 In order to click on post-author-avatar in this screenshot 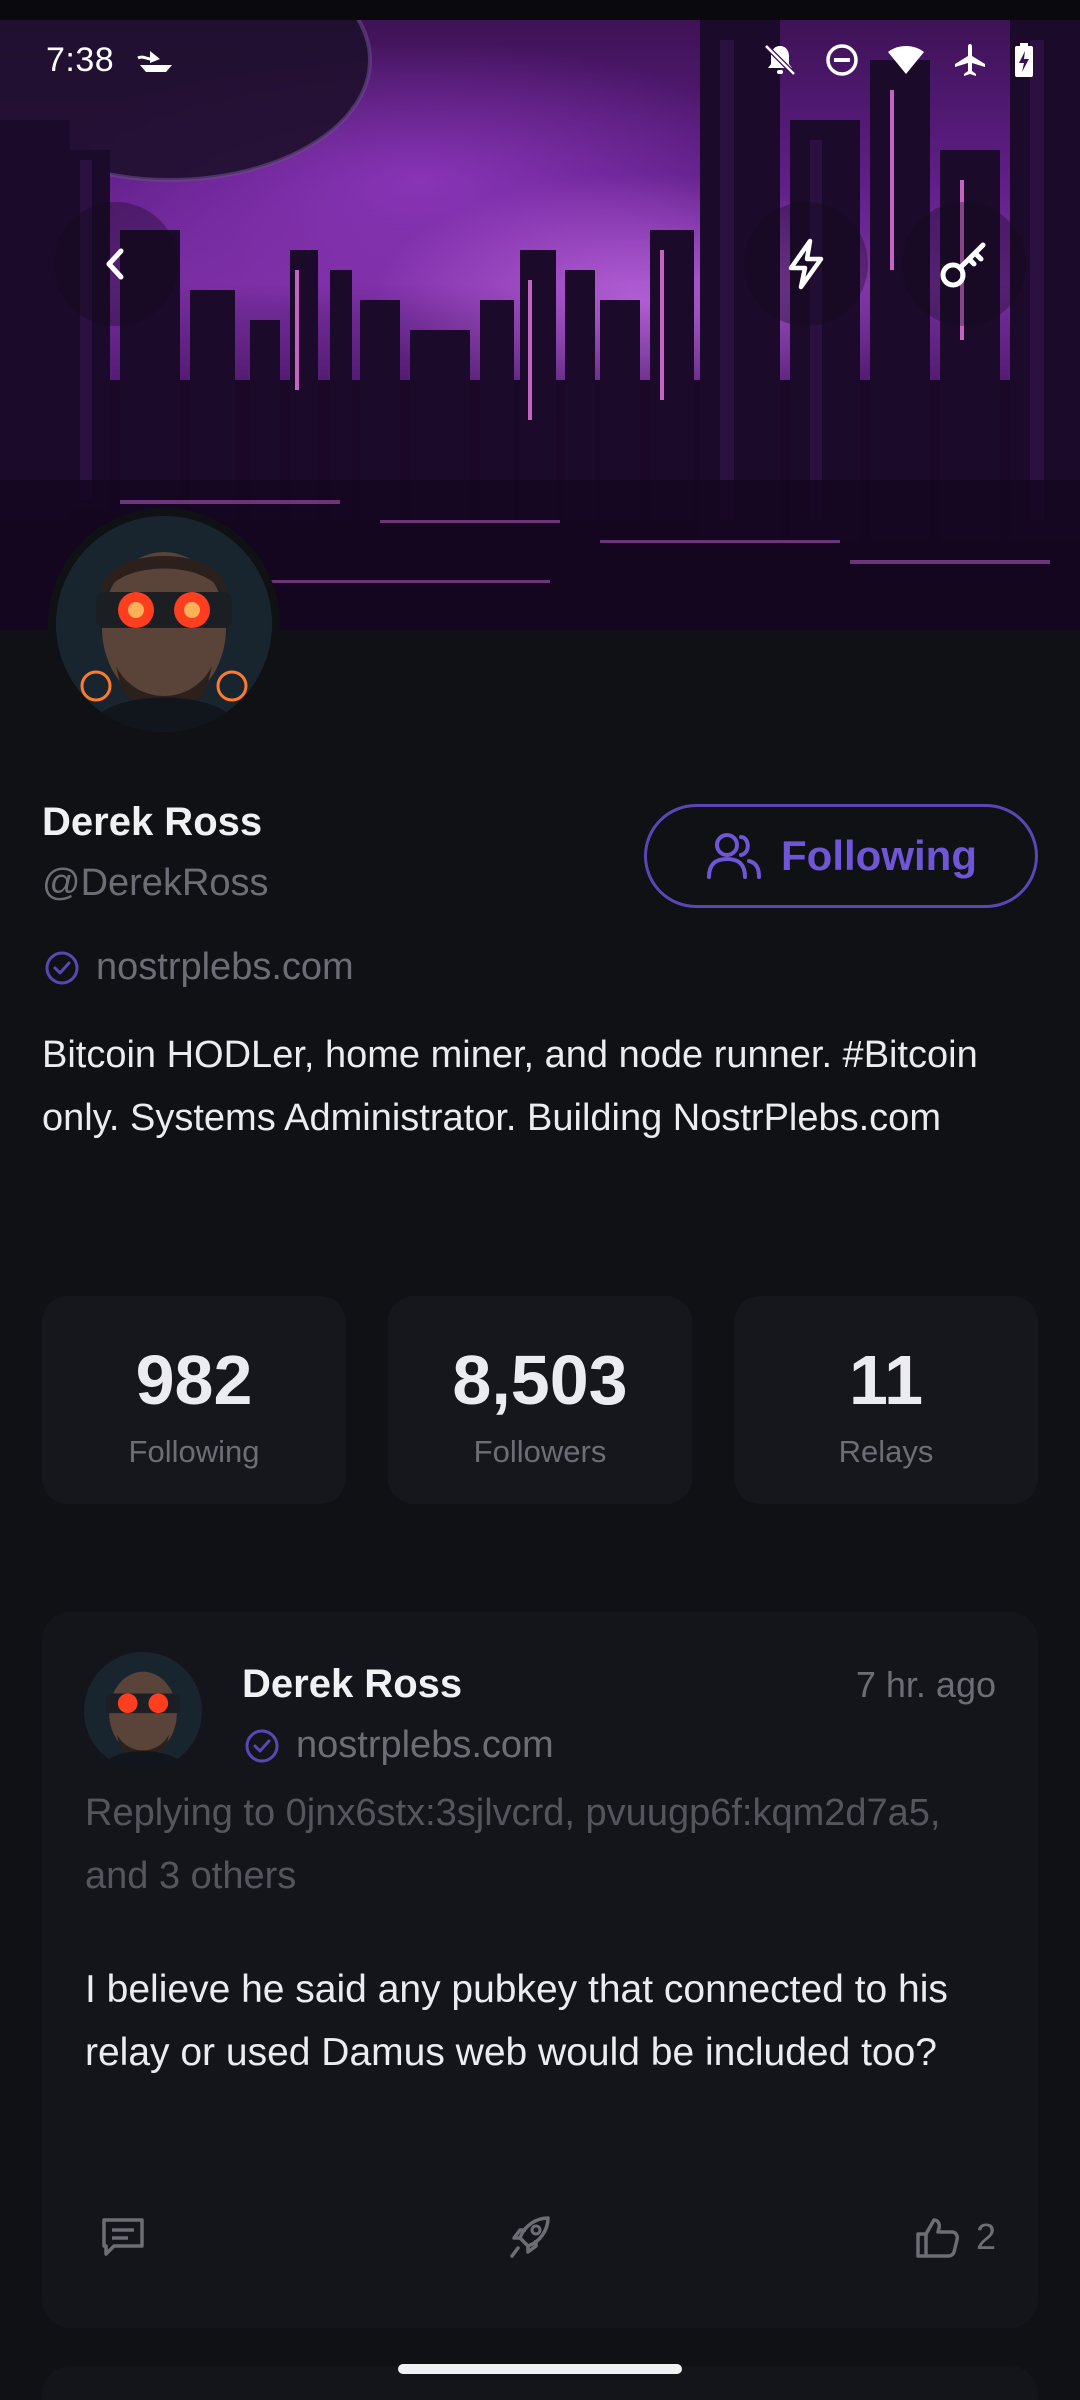, I will do `click(143, 1711)`.